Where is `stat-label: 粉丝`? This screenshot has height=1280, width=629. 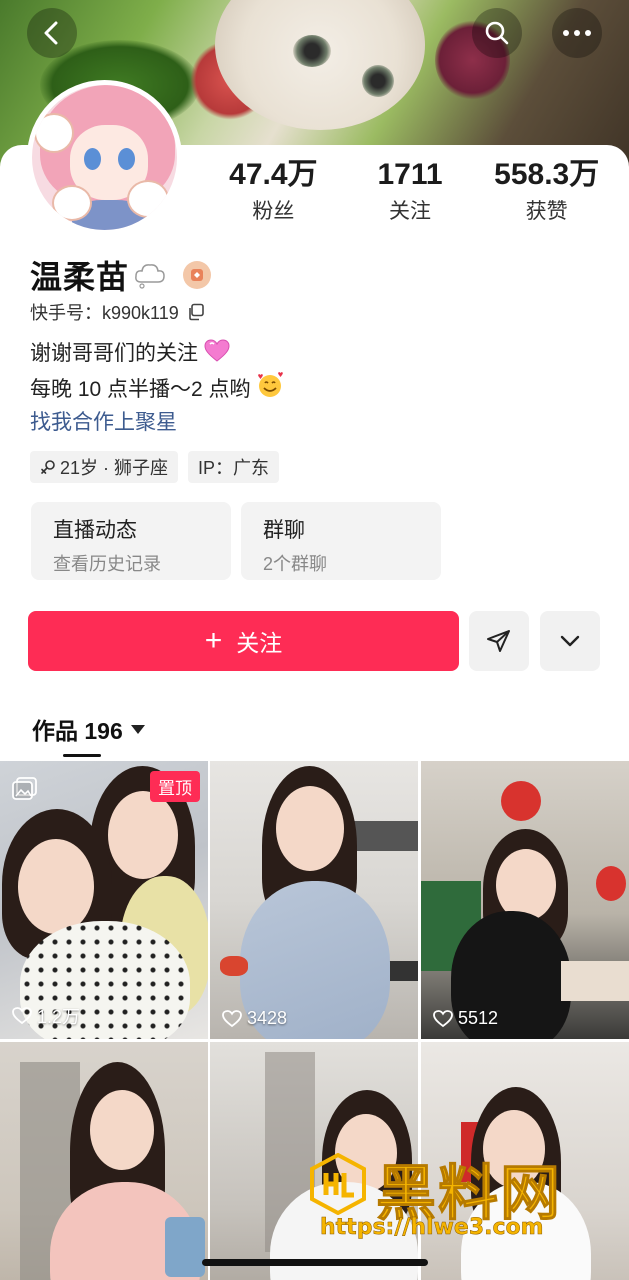 stat-label: 粉丝 is located at coordinates (273, 211).